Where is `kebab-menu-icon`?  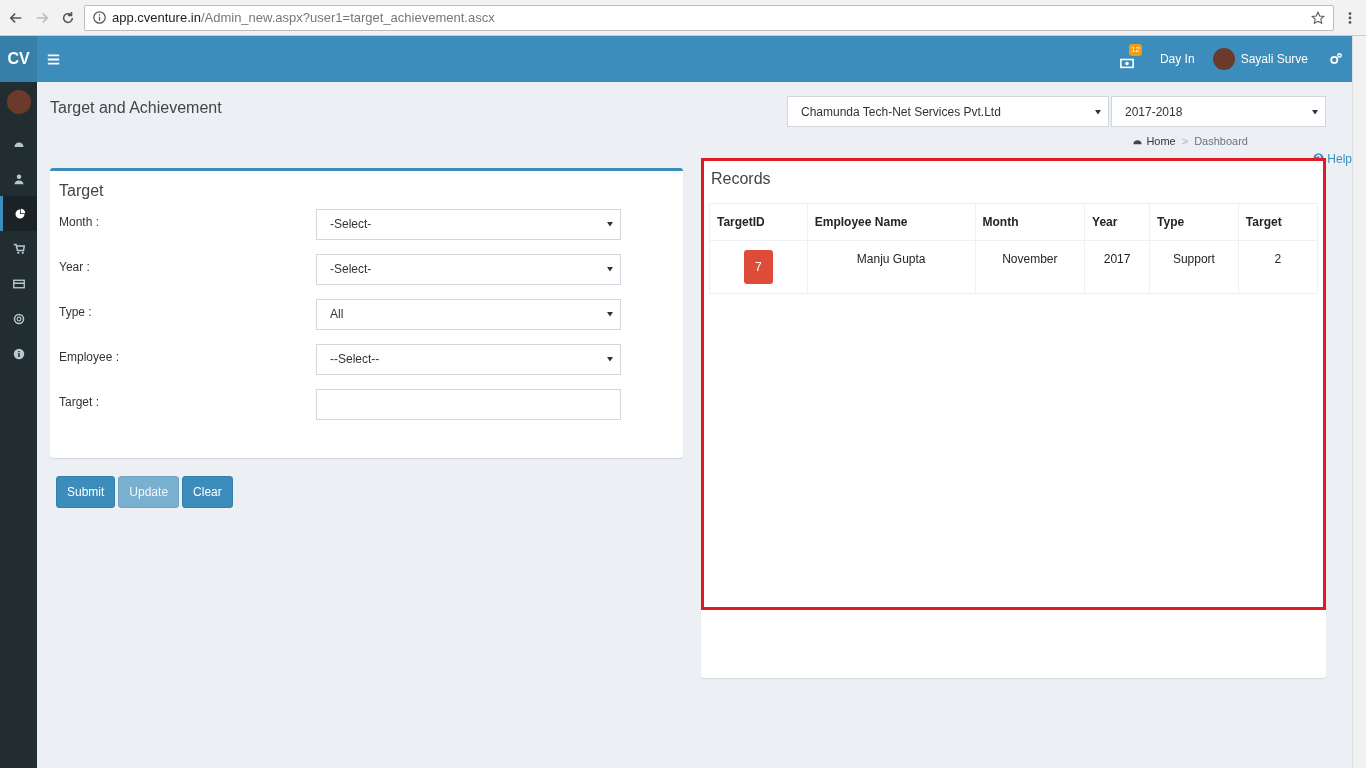 kebab-menu-icon is located at coordinates (1350, 17).